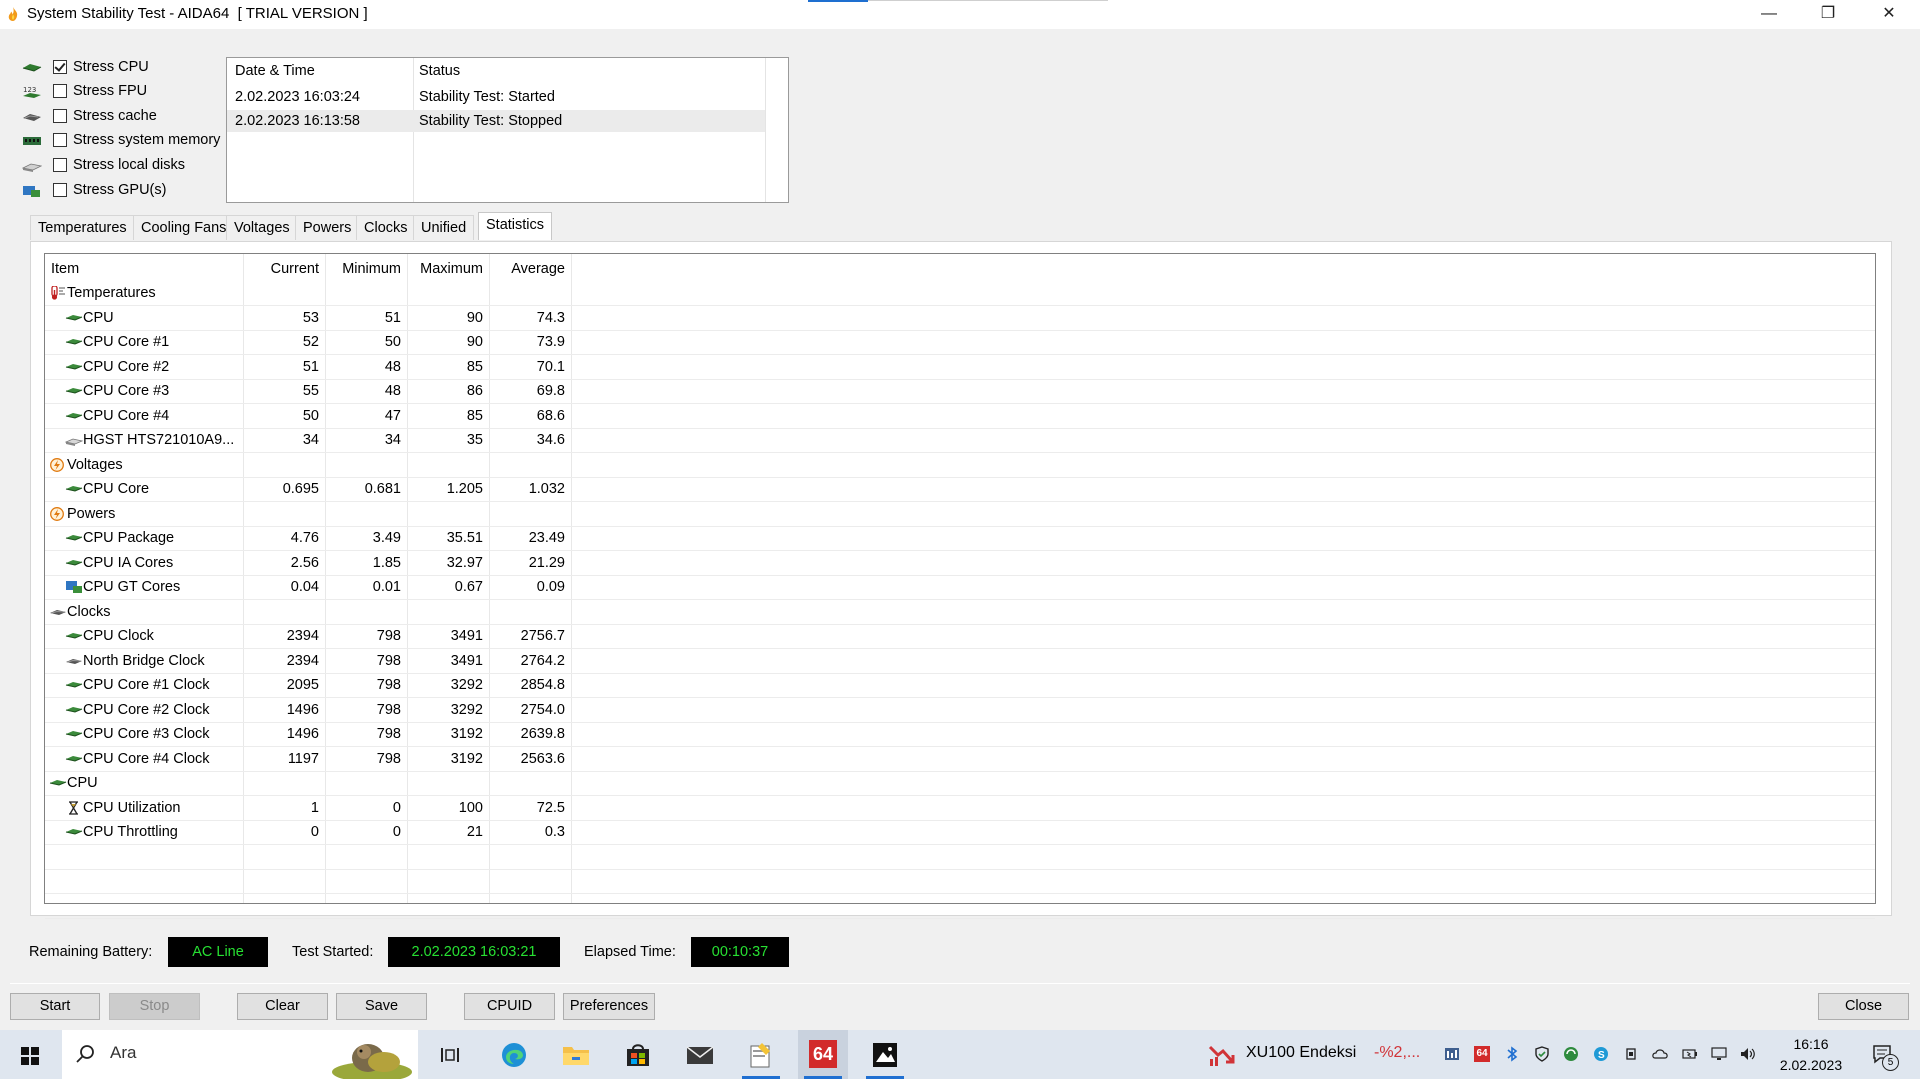  What do you see at coordinates (960, 563) in the screenshot?
I see `table-row: CPU IA Cores 2.56 1.85 32.97 21.29` at bounding box center [960, 563].